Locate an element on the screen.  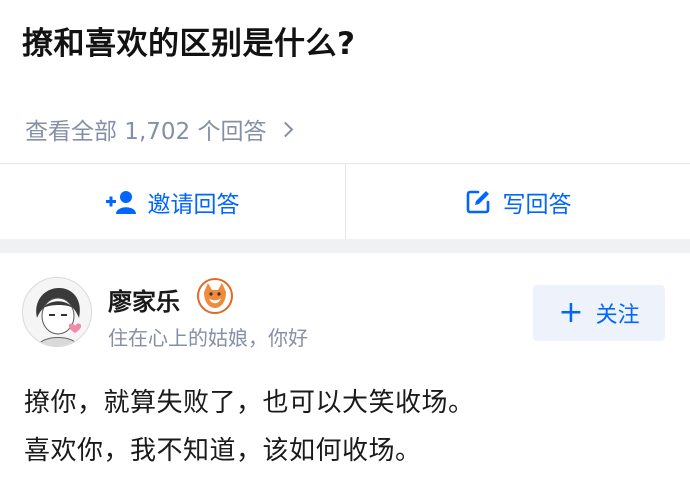
author-name: 廖家乐 is located at coordinates (144, 299).